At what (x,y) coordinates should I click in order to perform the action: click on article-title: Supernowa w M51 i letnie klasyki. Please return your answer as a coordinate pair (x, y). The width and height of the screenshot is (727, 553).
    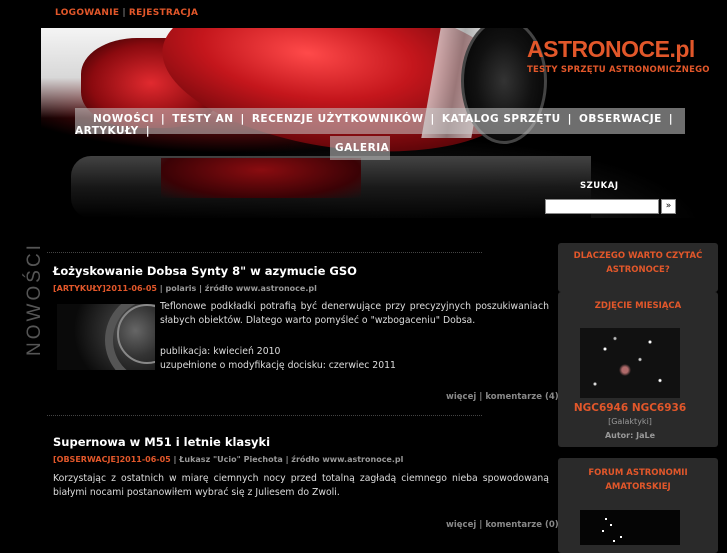
    Looking at the image, I should click on (161, 442).